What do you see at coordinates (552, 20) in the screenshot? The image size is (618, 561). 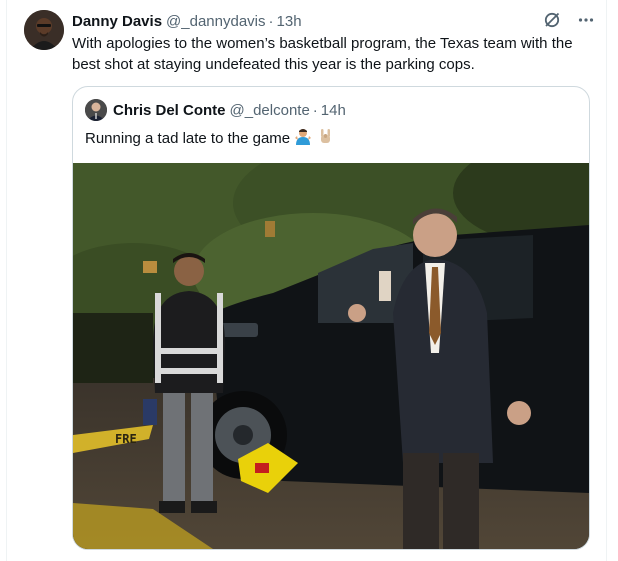 I see `grok-icon` at bounding box center [552, 20].